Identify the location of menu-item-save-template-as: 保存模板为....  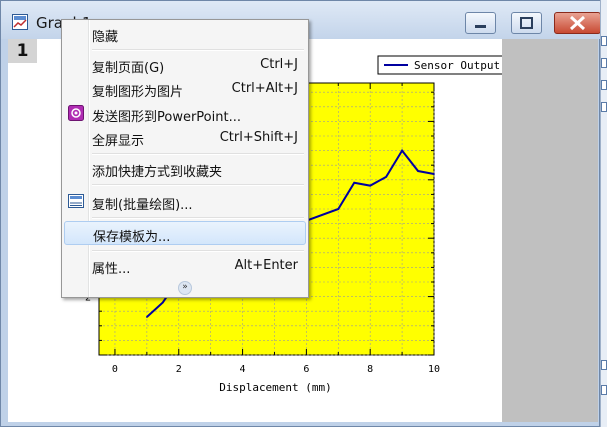
(185, 233).